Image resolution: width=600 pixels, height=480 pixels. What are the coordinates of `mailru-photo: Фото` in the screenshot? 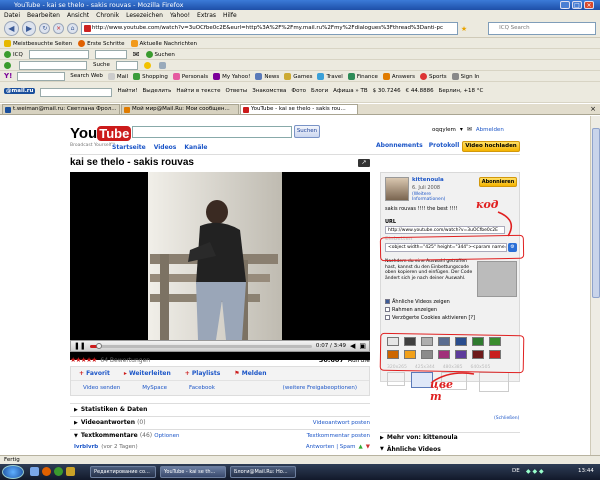 It's located at (298, 91).